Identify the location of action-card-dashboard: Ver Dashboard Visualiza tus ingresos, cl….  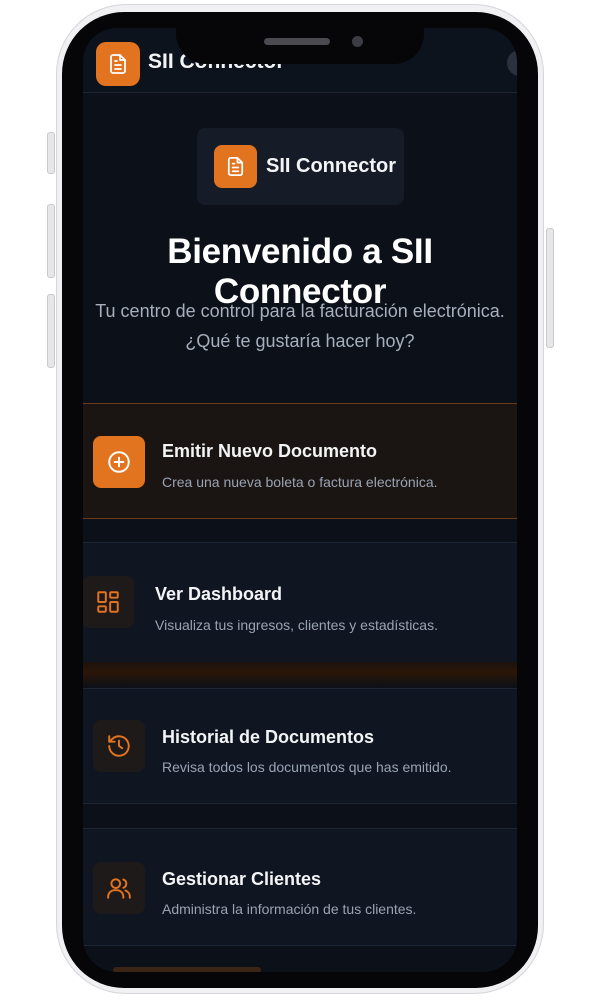
(300, 602).